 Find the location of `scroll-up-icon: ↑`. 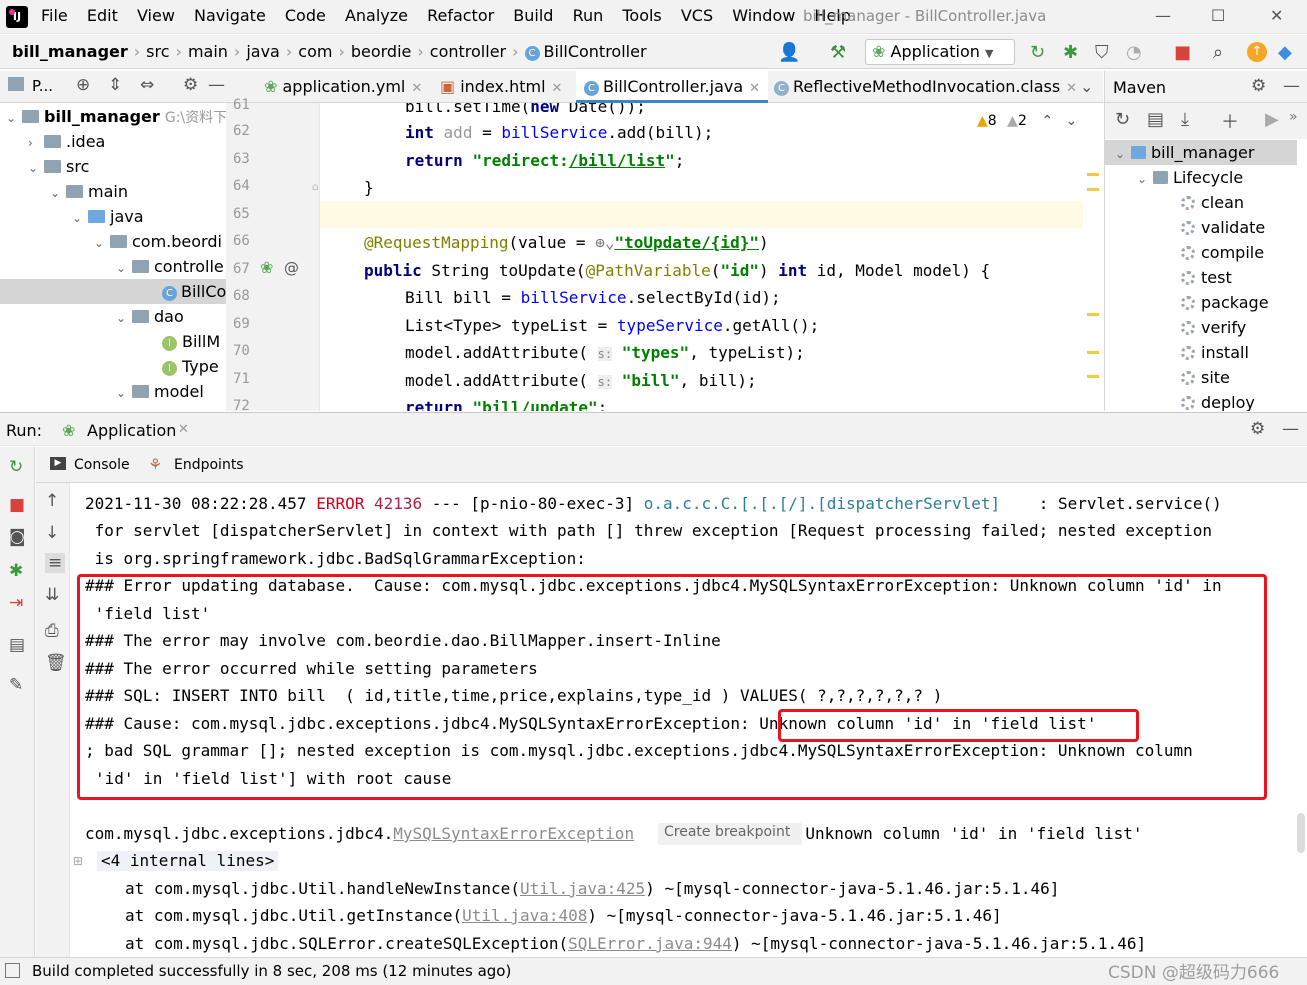

scroll-up-icon: ↑ is located at coordinates (52, 501).